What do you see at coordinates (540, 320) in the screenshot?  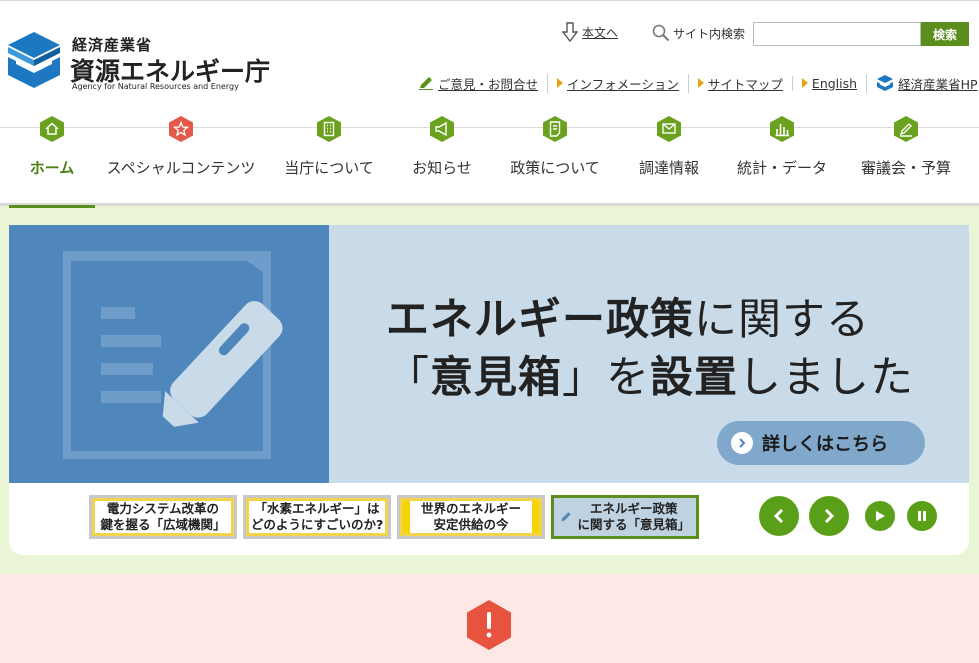 I see `banner-bold: エネルギー政策` at bounding box center [540, 320].